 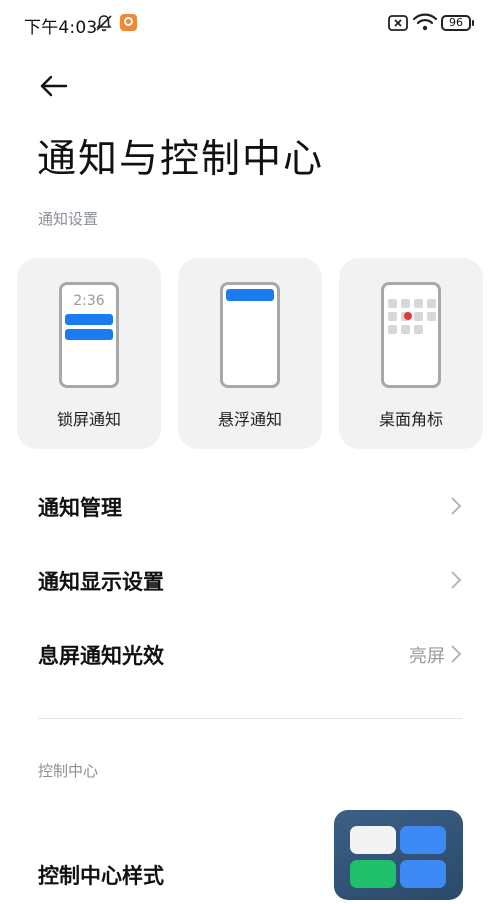 I want to click on row-label: 息屏通知光效, so click(x=101, y=656).